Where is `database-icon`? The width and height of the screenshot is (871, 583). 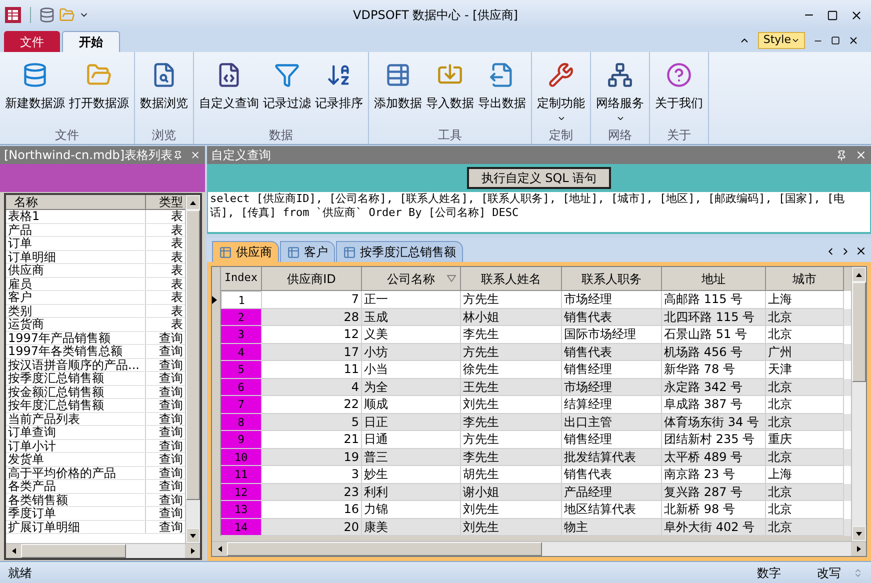
database-icon is located at coordinates (47, 15).